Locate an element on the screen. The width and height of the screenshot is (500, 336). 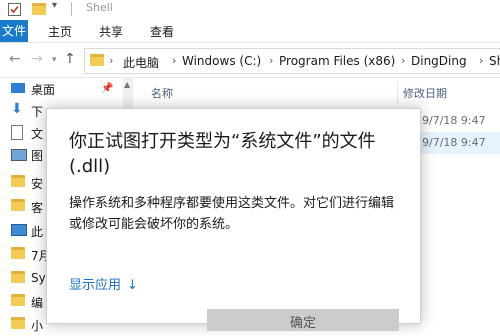
up-arrow-icon: ↑ is located at coordinates (70, 59).